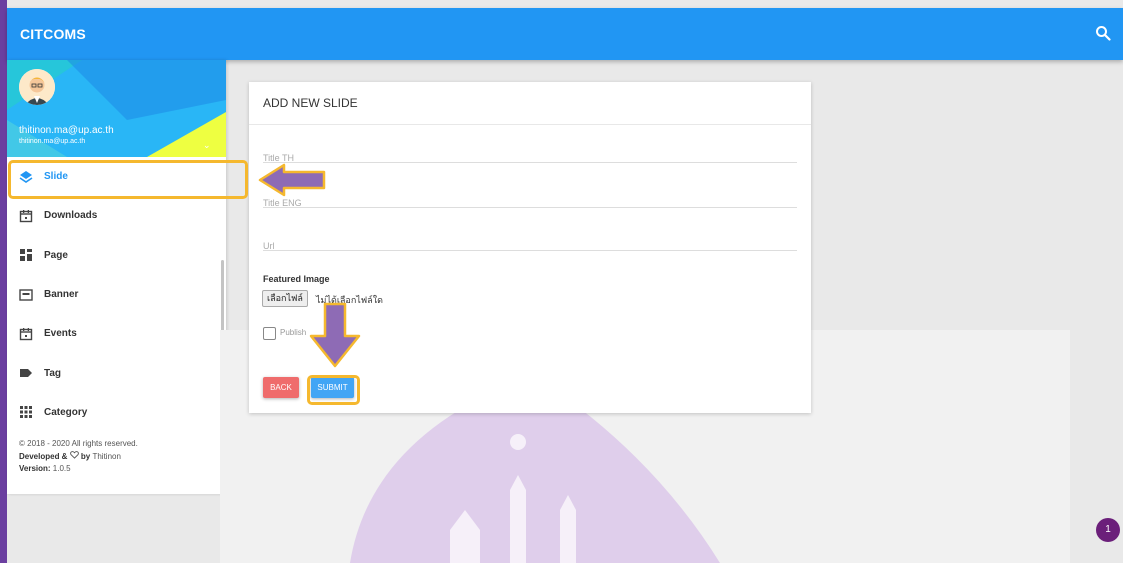 The width and height of the screenshot is (1123, 563). What do you see at coordinates (285, 298) in the screenshot?
I see `choose-file-button: เลือกไฟล์` at bounding box center [285, 298].